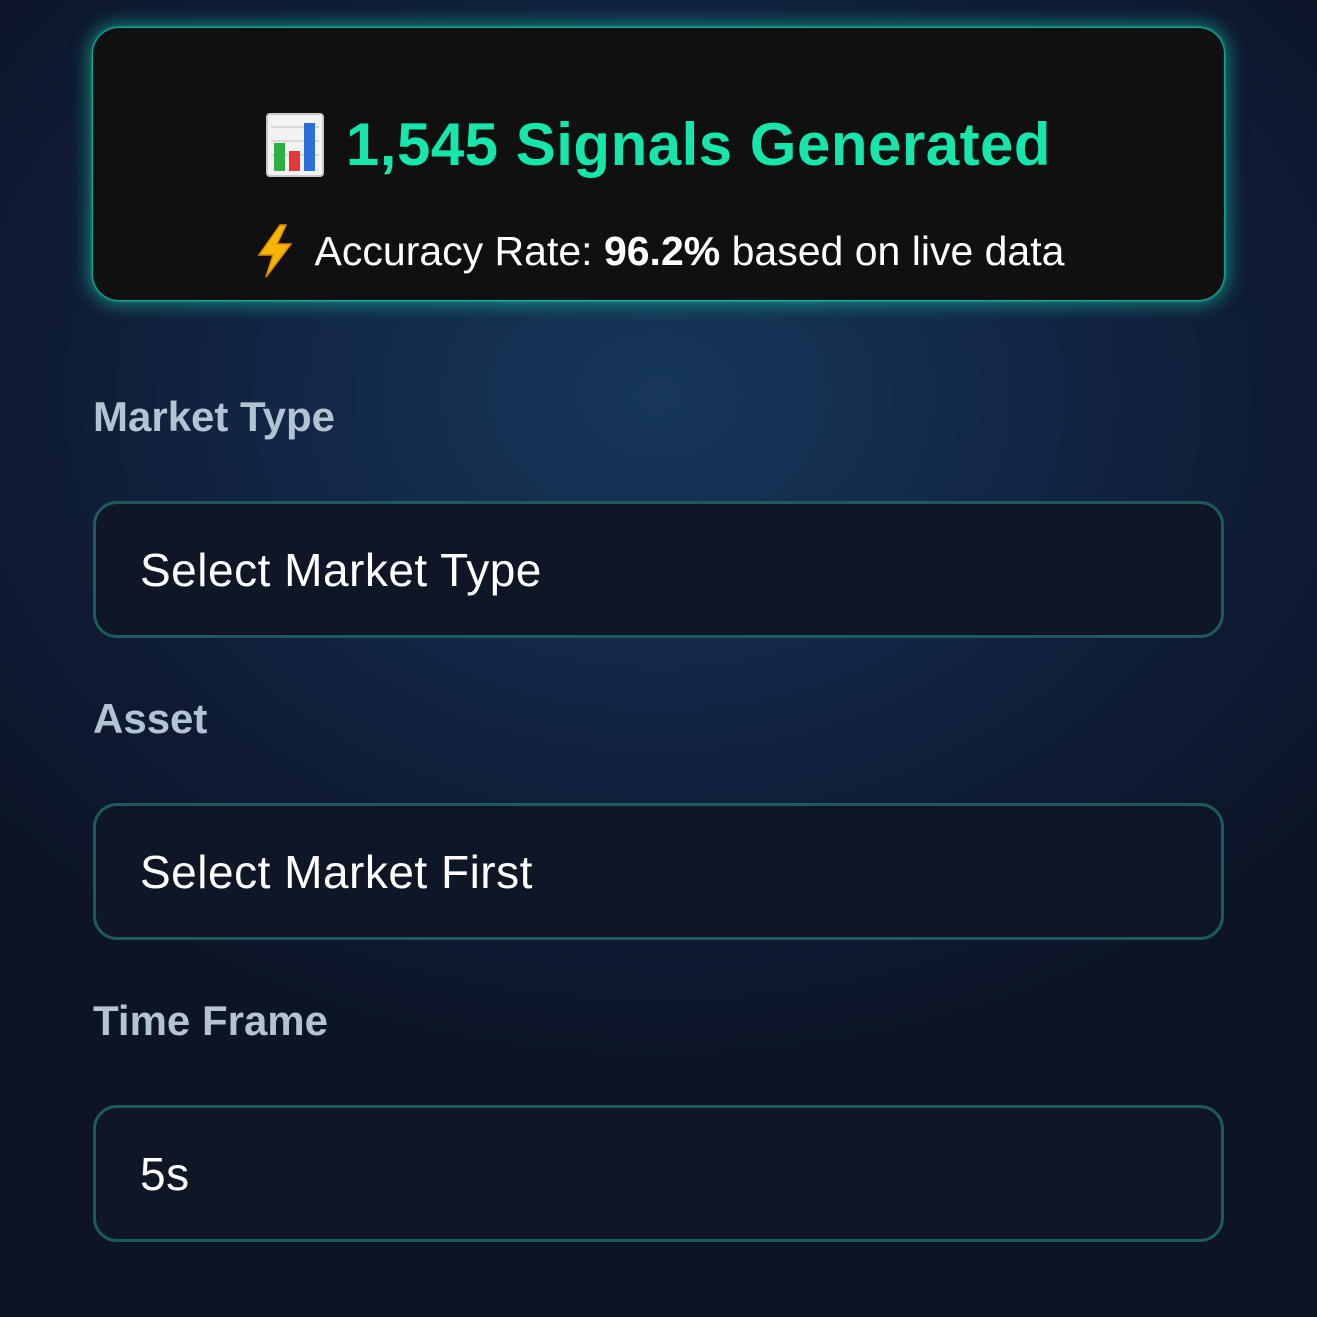  I want to click on accuracy-text: Accuracy Rate: 96.2% based on live data, so click(690, 251).